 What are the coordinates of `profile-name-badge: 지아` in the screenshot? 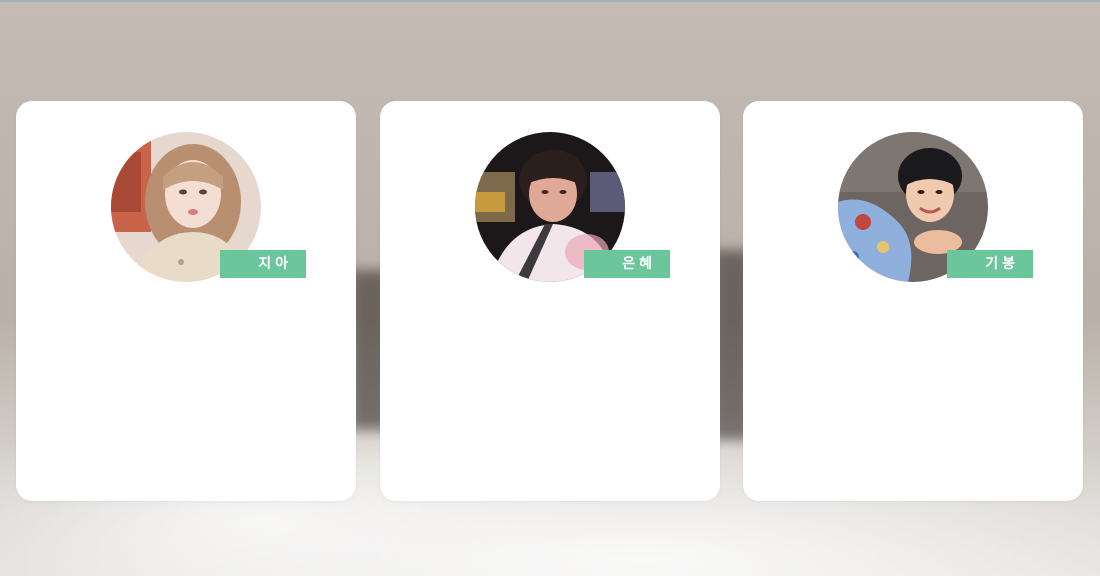 It's located at (263, 264).